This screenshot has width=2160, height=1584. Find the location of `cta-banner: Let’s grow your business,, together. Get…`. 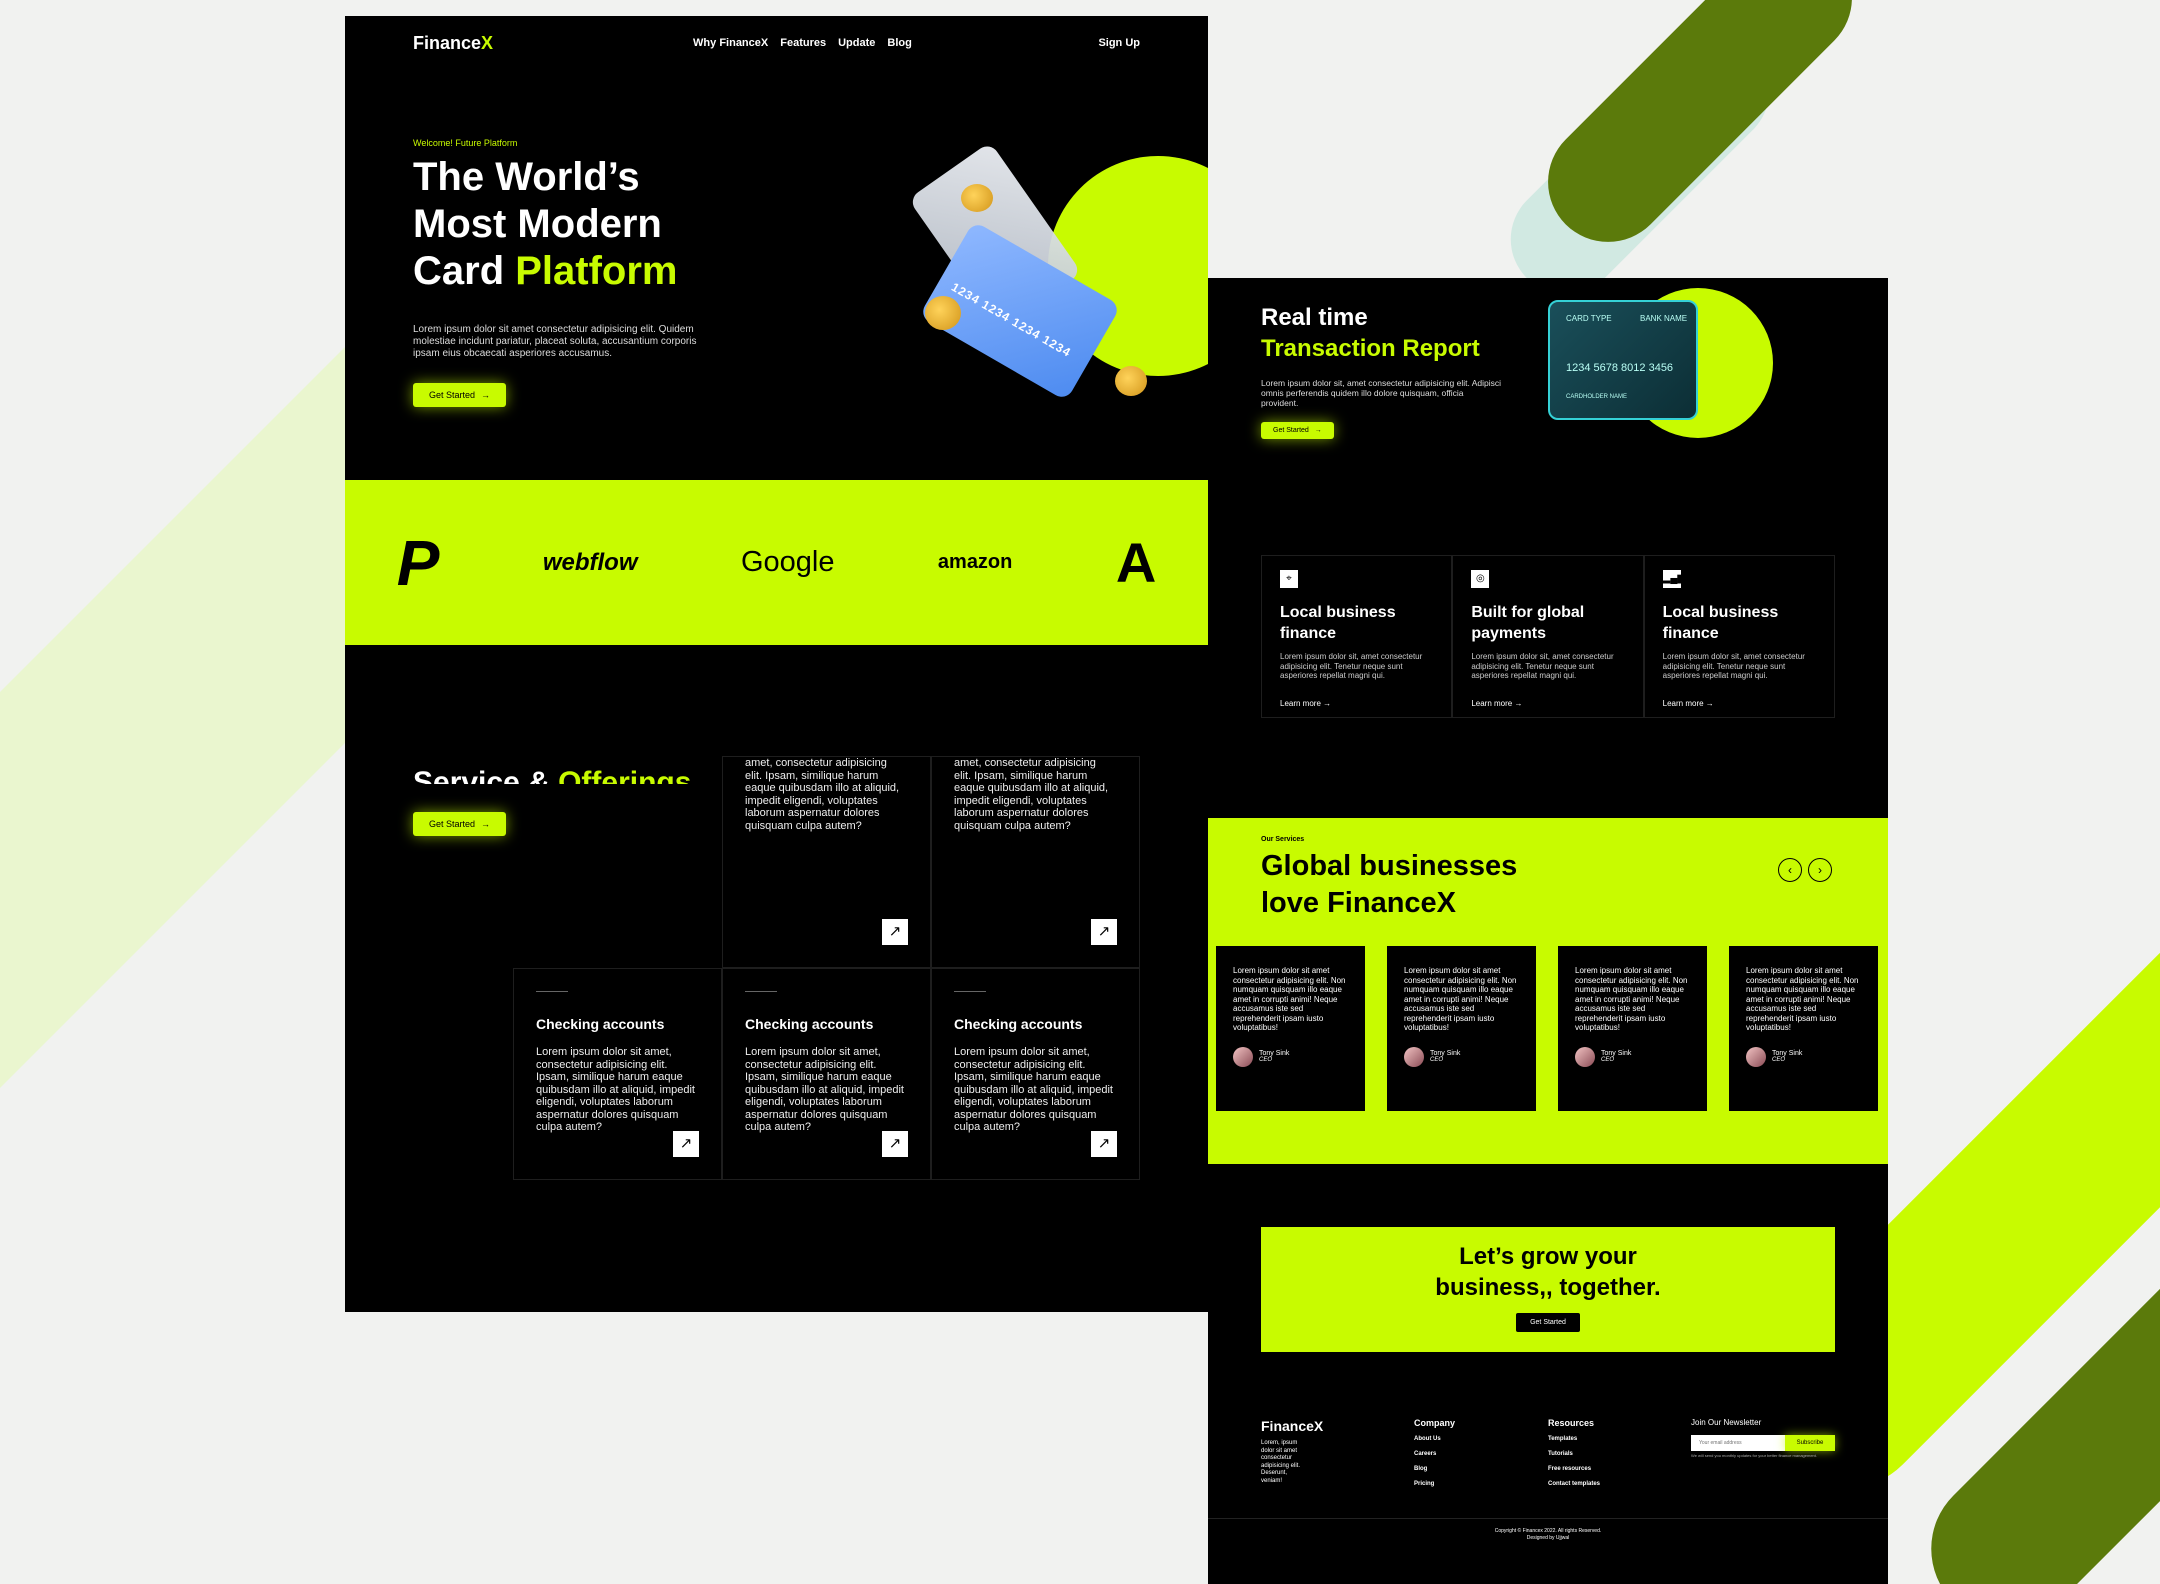

cta-banner: Let’s grow your business,, together. Get… is located at coordinates (1548, 1289).